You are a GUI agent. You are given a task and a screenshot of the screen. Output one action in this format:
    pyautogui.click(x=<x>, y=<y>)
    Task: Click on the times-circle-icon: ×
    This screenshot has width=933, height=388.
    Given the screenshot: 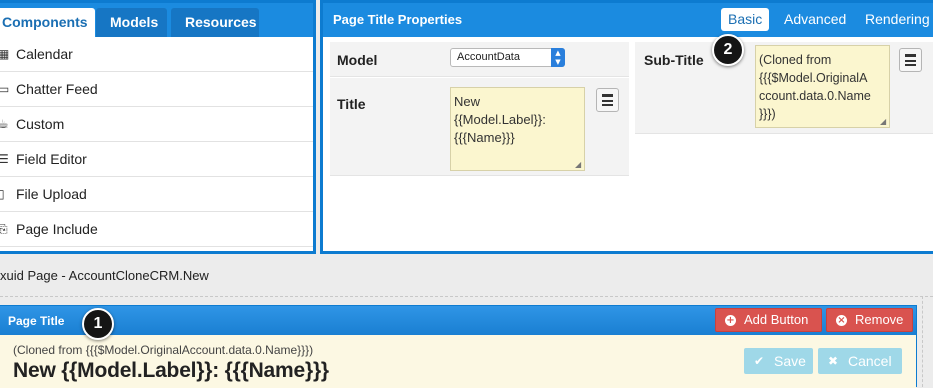 What is the action you would take?
    pyautogui.click(x=841, y=320)
    